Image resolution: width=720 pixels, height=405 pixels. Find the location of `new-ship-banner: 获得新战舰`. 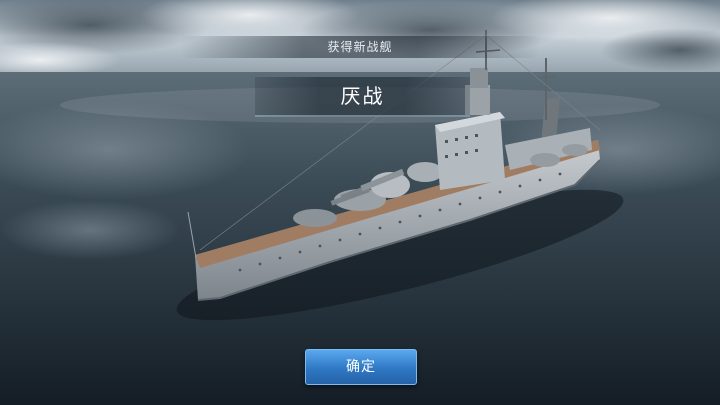

new-ship-banner: 获得新战舰 is located at coordinates (360, 47).